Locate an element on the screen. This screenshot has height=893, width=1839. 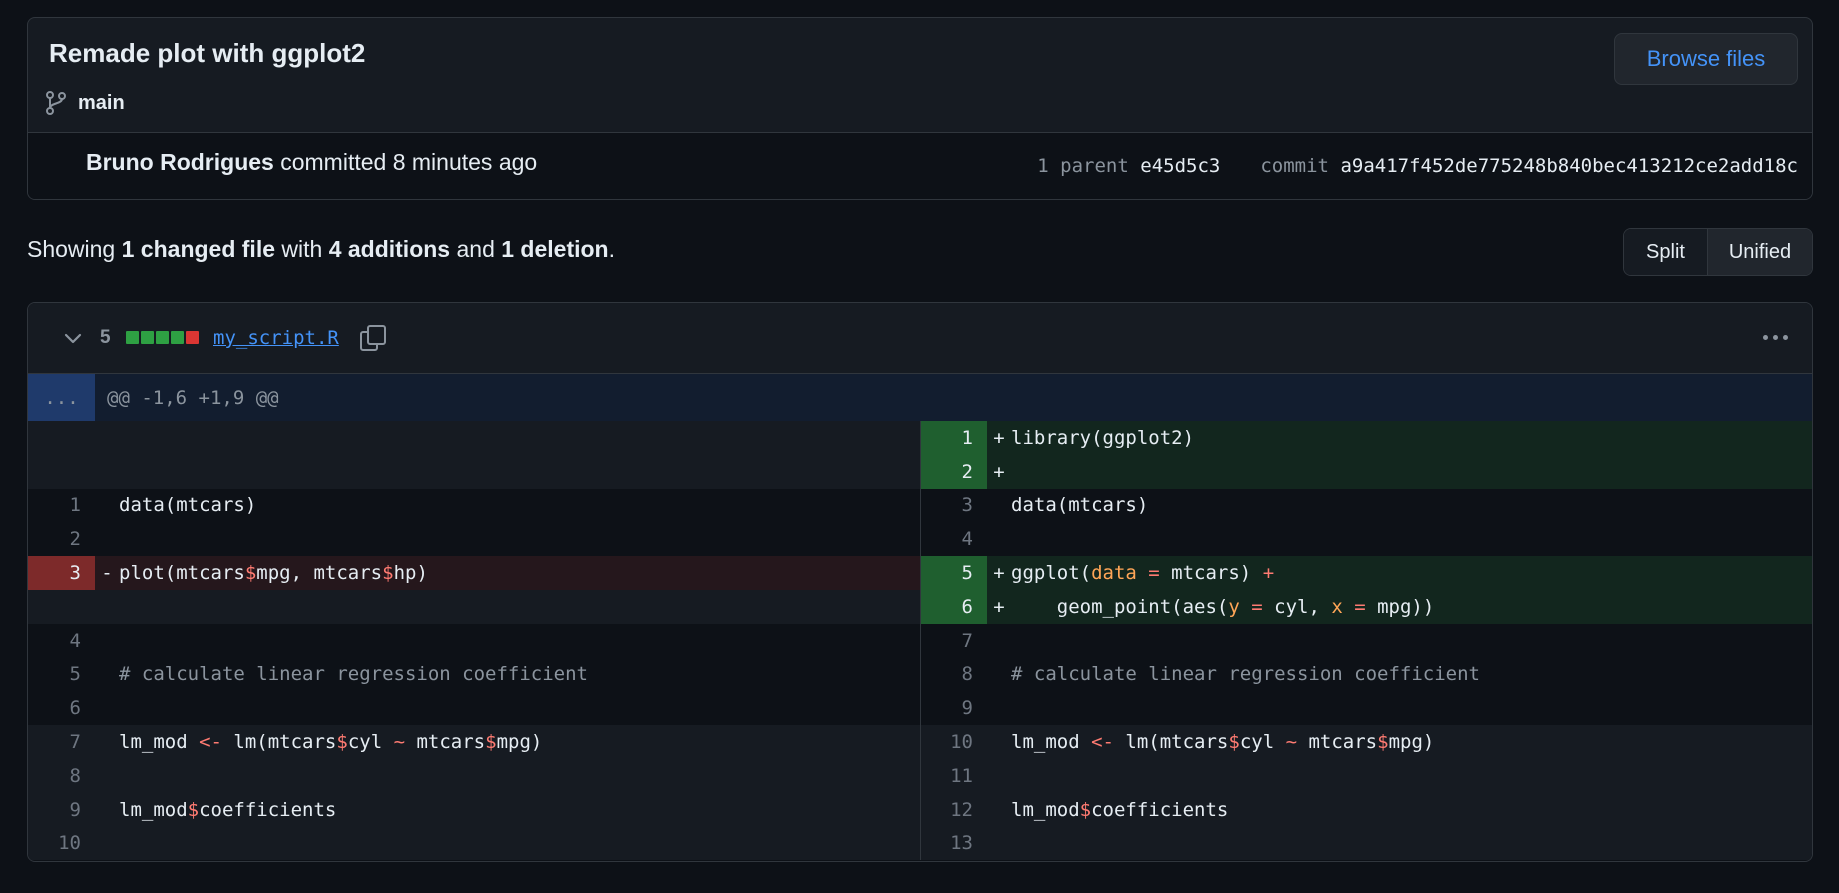
summary-prefix: Showing is located at coordinates (74, 249).